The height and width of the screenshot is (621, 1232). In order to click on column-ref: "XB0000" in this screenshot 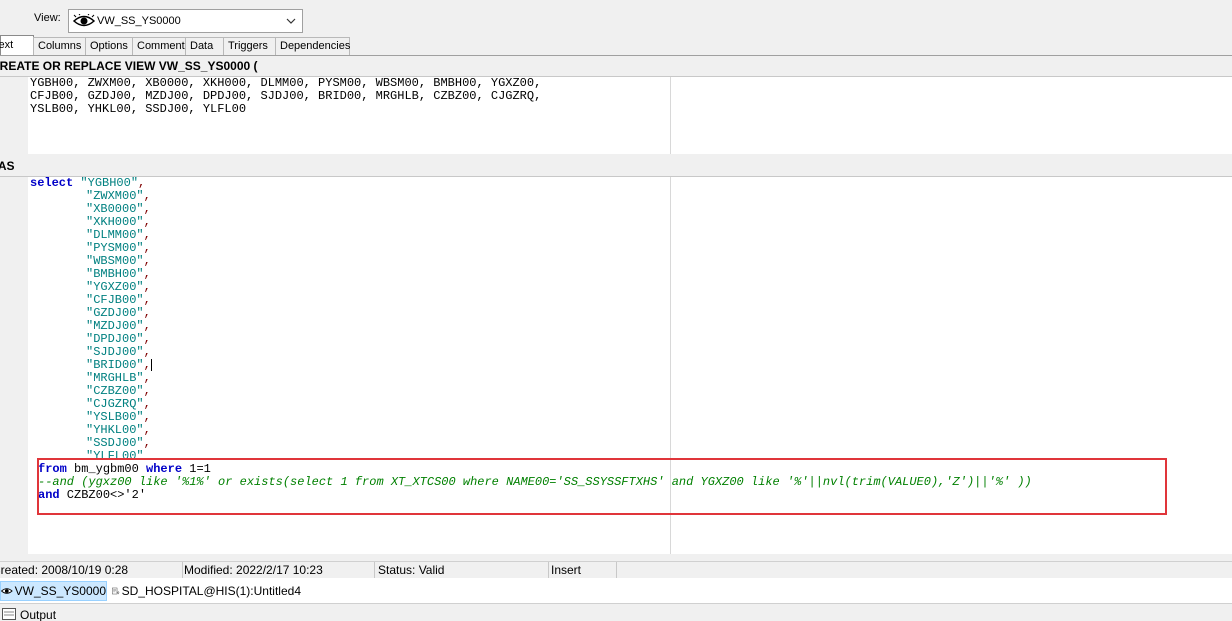, I will do `click(115, 209)`.